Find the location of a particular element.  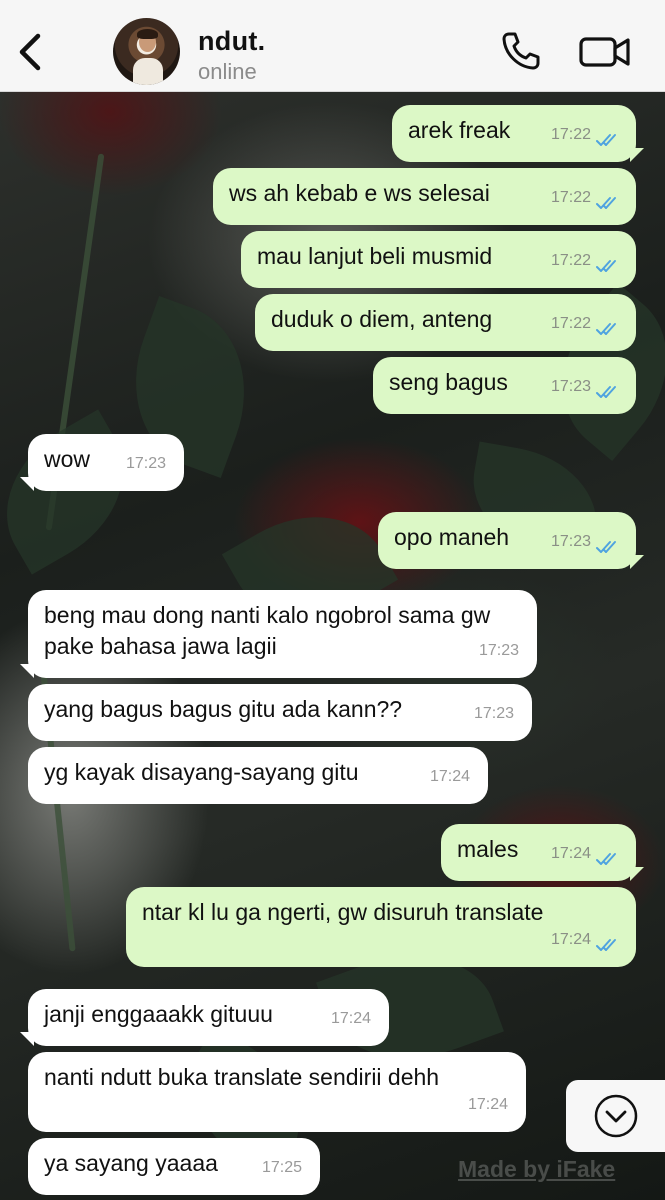

chevron-down-icon is located at coordinates (616, 1116).